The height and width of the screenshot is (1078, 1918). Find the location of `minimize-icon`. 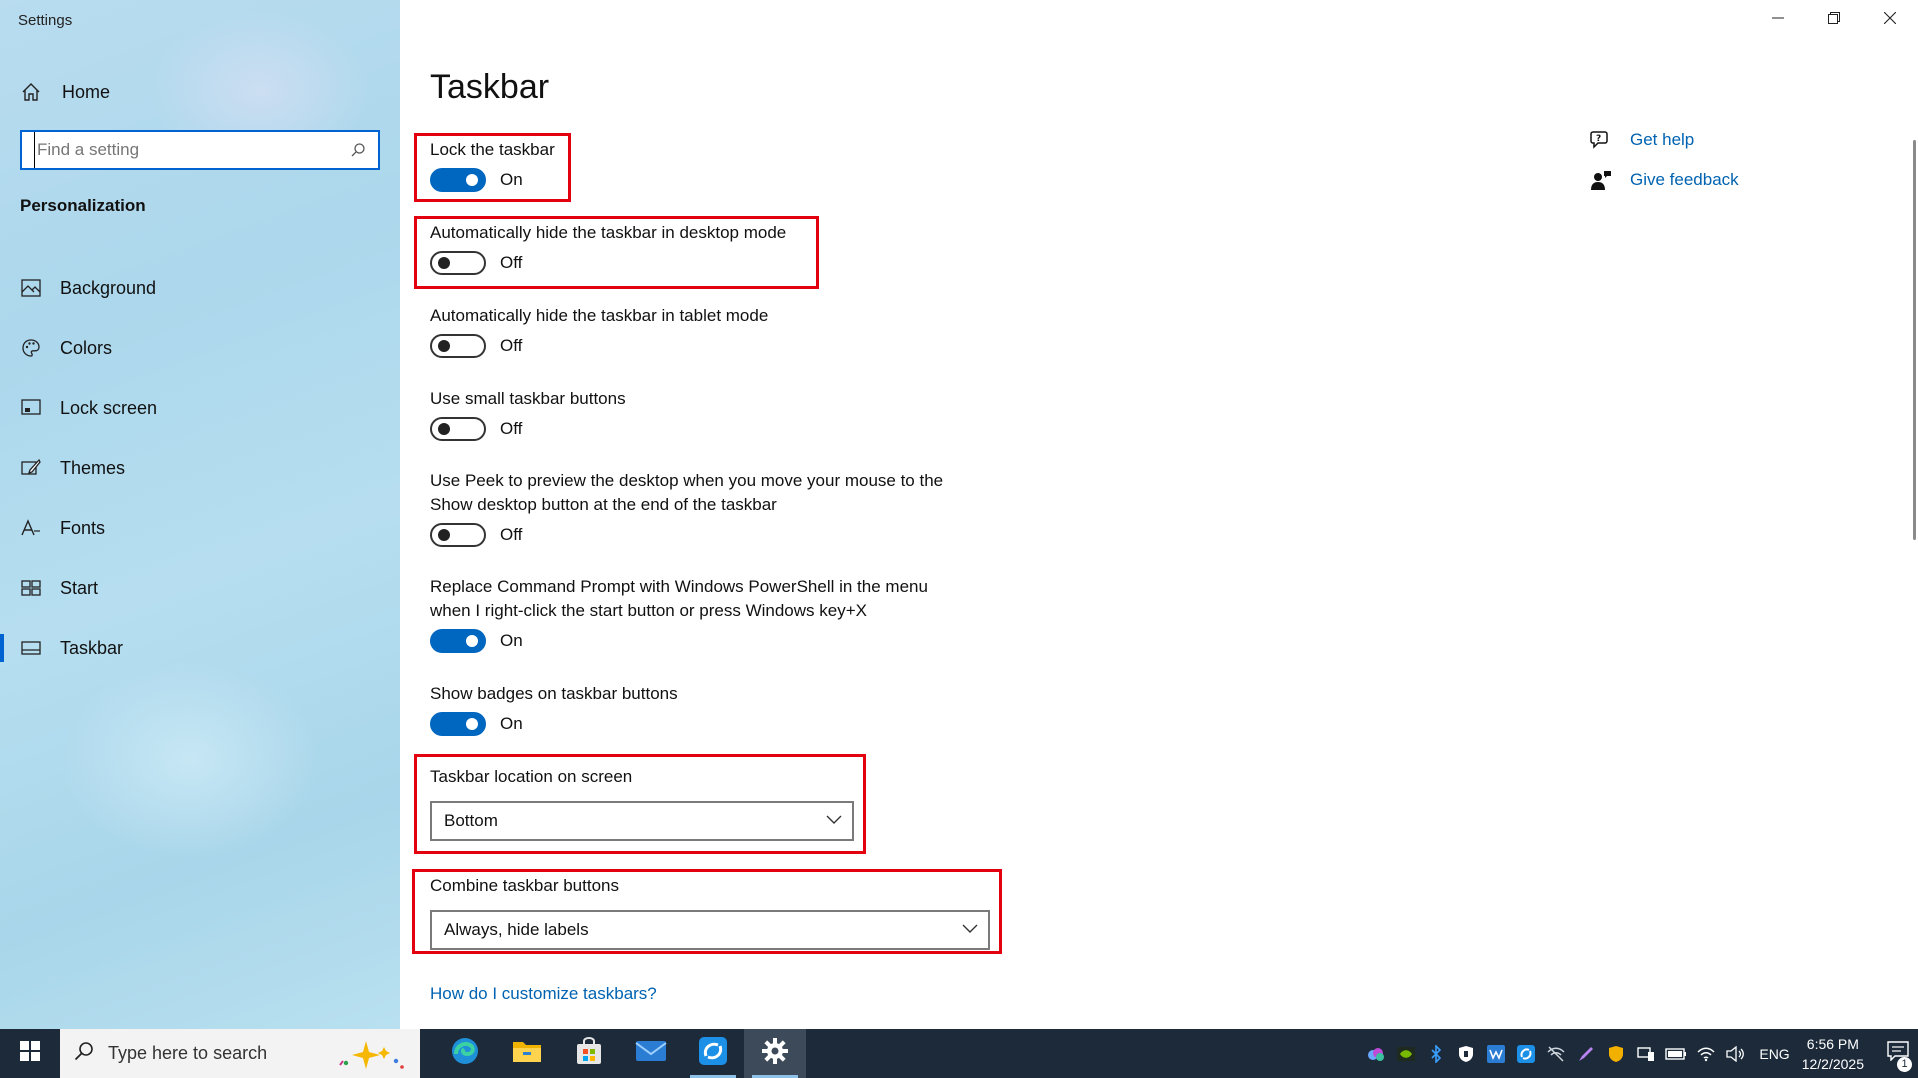

minimize-icon is located at coordinates (1778, 20).